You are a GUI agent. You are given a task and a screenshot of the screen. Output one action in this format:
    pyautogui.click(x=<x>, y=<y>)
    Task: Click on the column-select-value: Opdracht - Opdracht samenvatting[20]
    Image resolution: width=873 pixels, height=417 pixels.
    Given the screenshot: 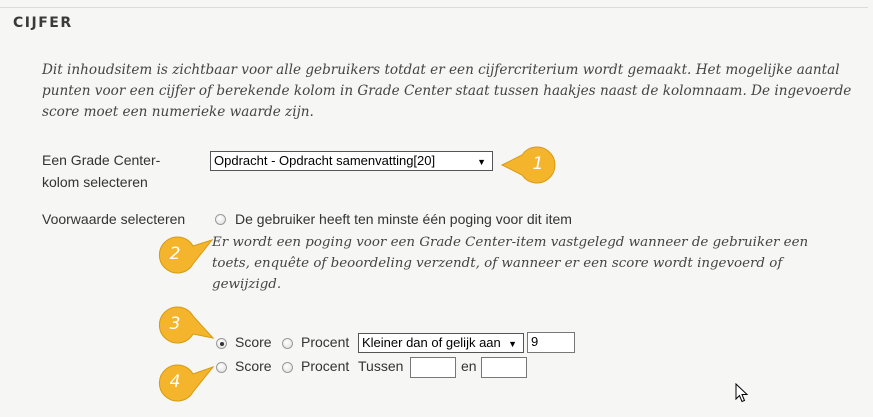 What is the action you would take?
    pyautogui.click(x=325, y=160)
    